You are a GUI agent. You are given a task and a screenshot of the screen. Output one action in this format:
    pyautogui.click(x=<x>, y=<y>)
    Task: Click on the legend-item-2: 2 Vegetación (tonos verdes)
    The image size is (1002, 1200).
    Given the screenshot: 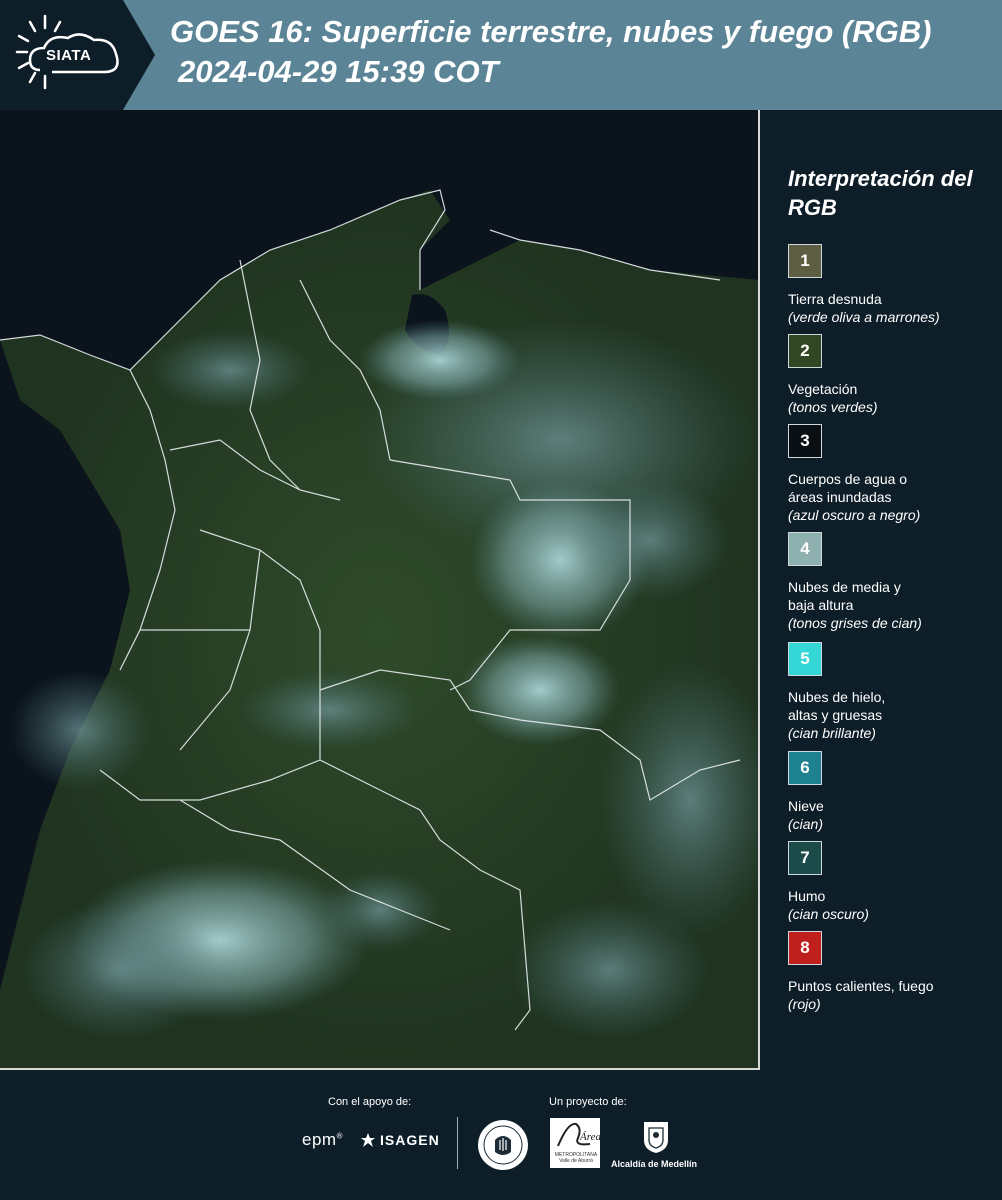 What is the action you would take?
    pyautogui.click(x=893, y=375)
    